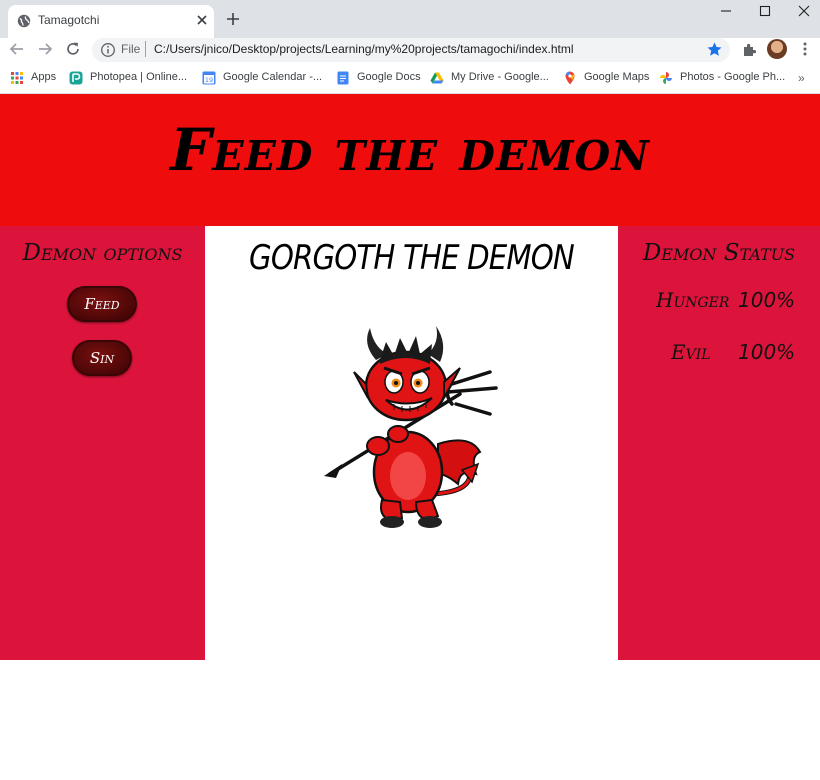 The width and height of the screenshot is (820, 780). I want to click on hunger-stat-row: Hunger 100%, so click(719, 303).